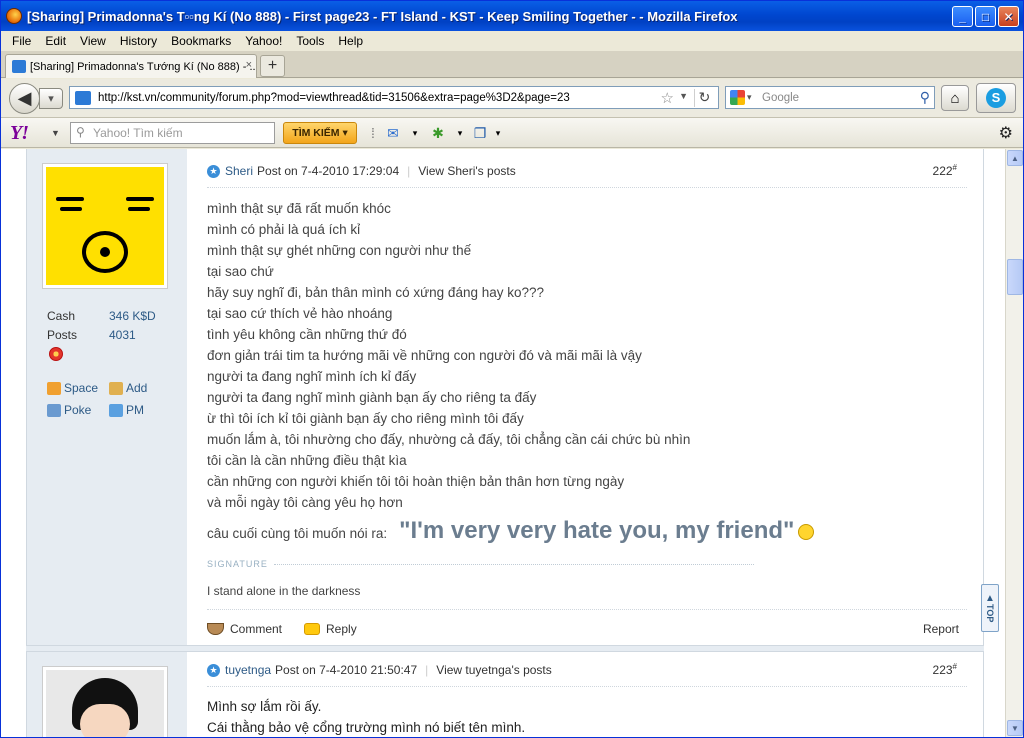 Image resolution: width=1024 pixels, height=738 pixels. I want to click on messenger-icon: ✱, so click(438, 133).